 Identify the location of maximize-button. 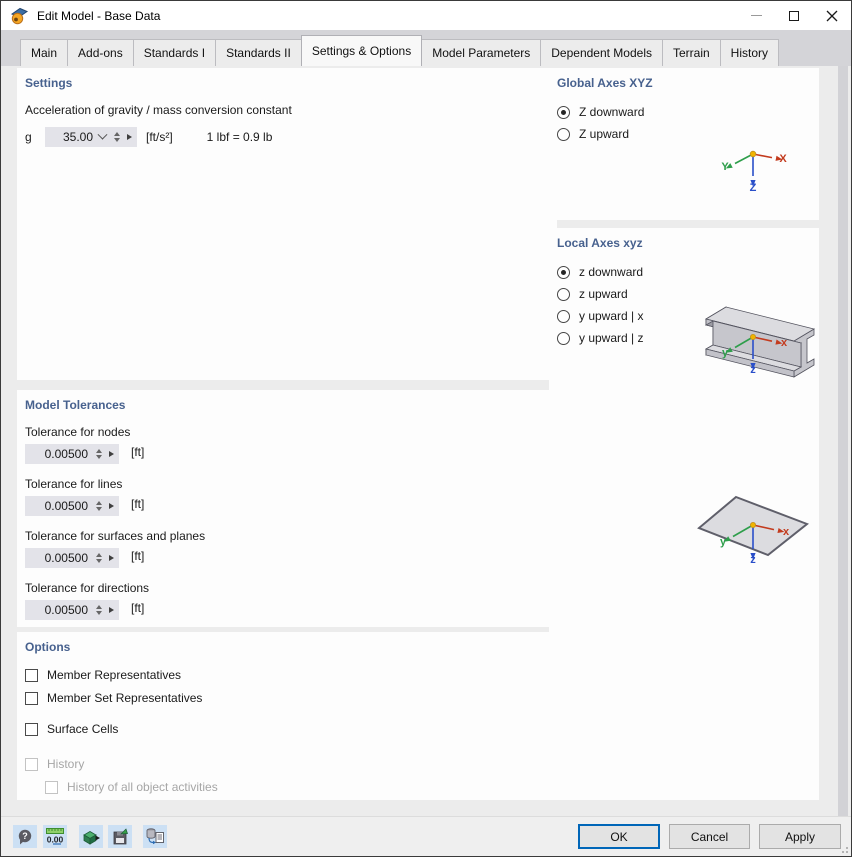
(794, 15).